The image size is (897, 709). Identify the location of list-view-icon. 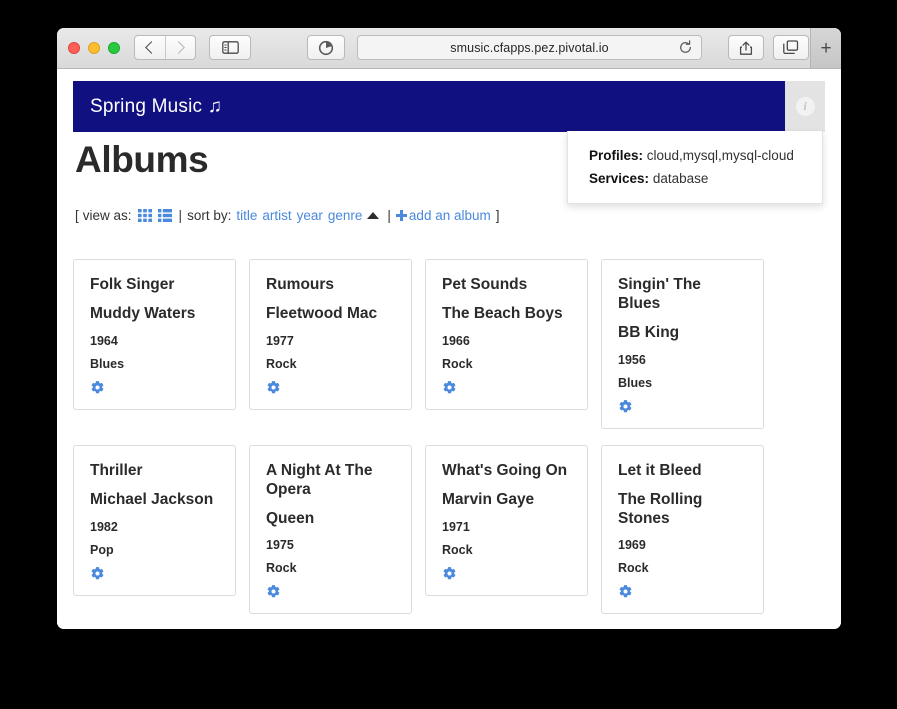
(164, 215).